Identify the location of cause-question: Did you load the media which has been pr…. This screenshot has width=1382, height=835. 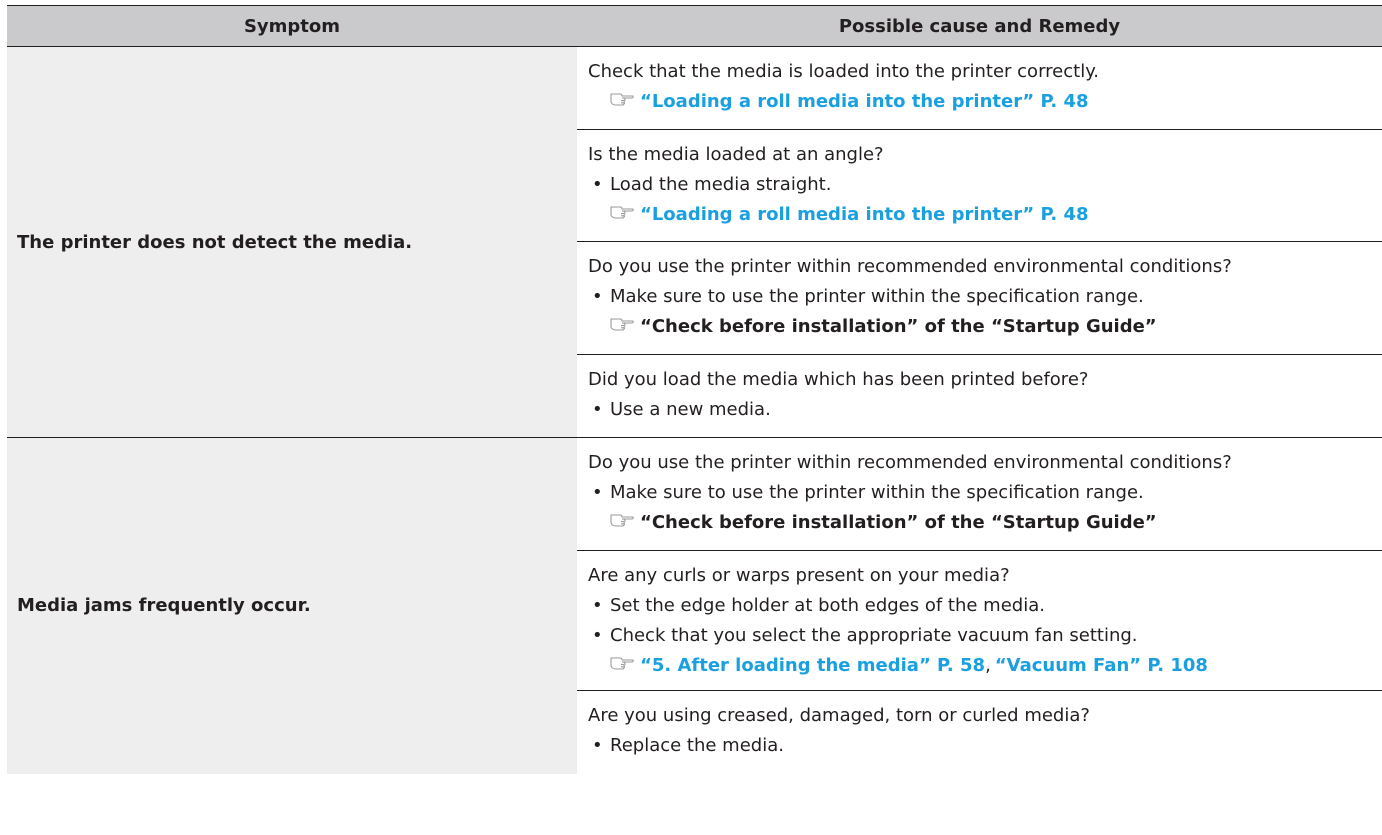
(838, 379).